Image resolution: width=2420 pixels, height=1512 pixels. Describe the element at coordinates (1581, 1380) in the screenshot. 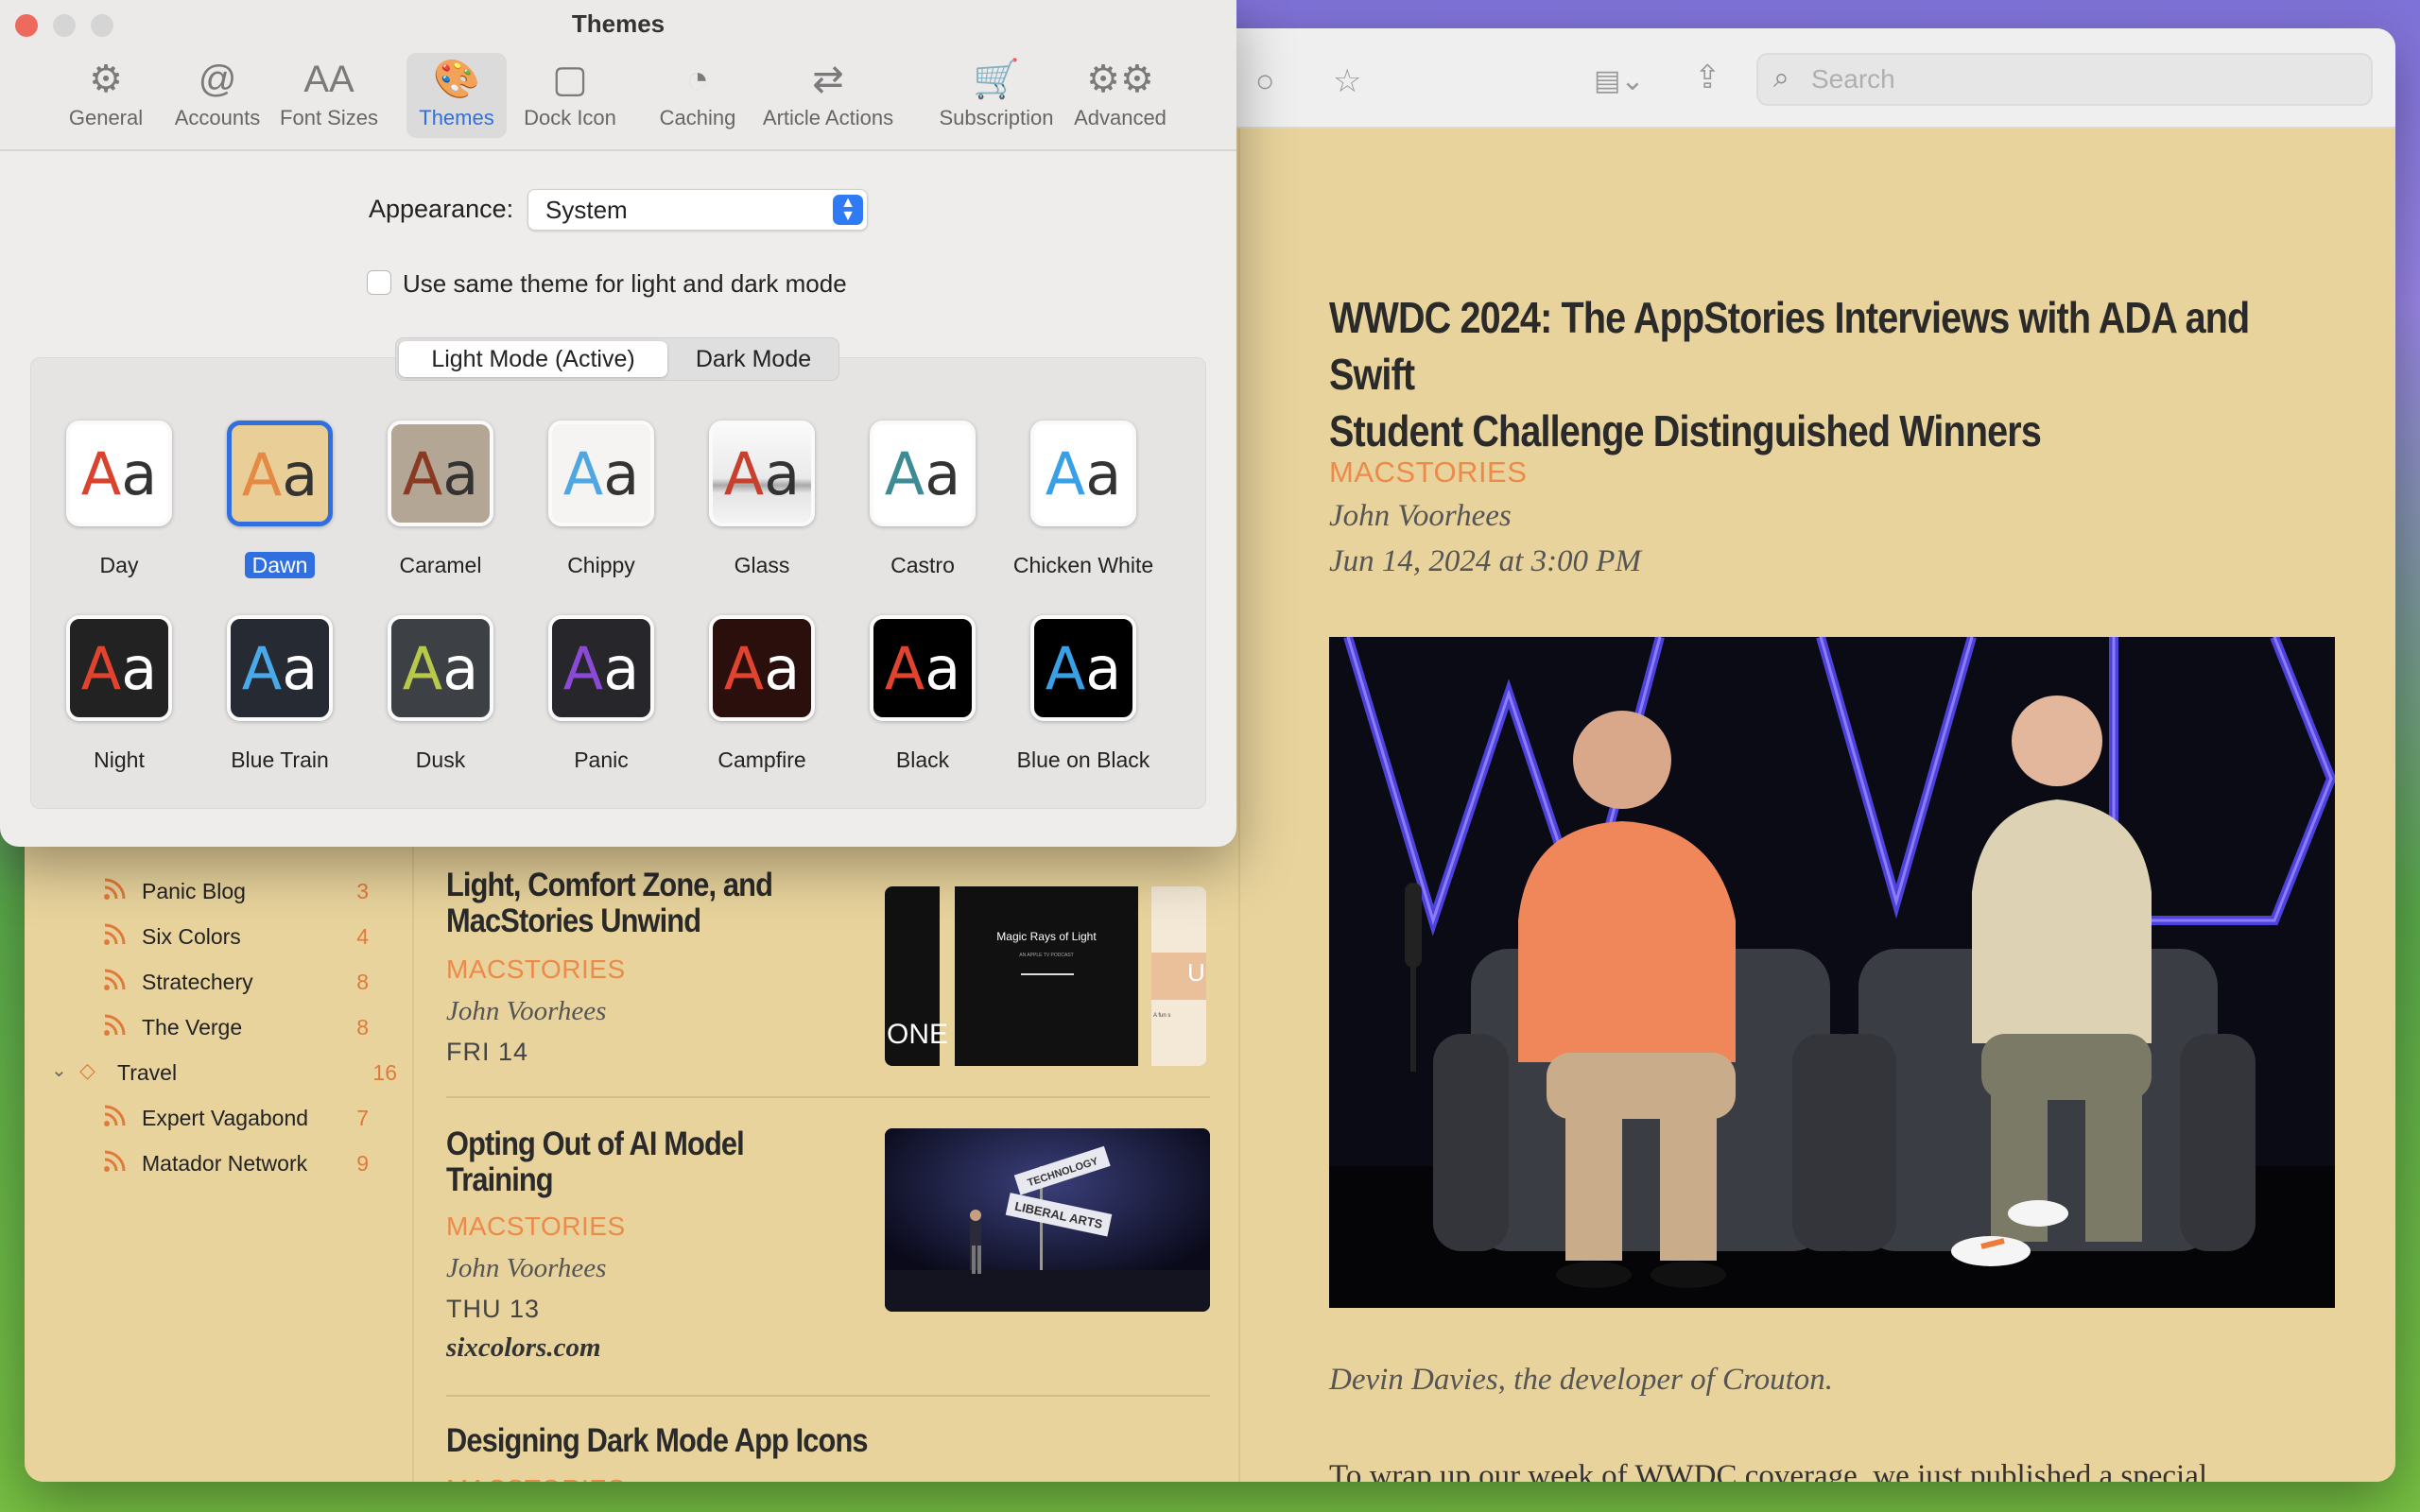

I see `image-caption: Devin Davies, the developer of Crouton.` at that location.